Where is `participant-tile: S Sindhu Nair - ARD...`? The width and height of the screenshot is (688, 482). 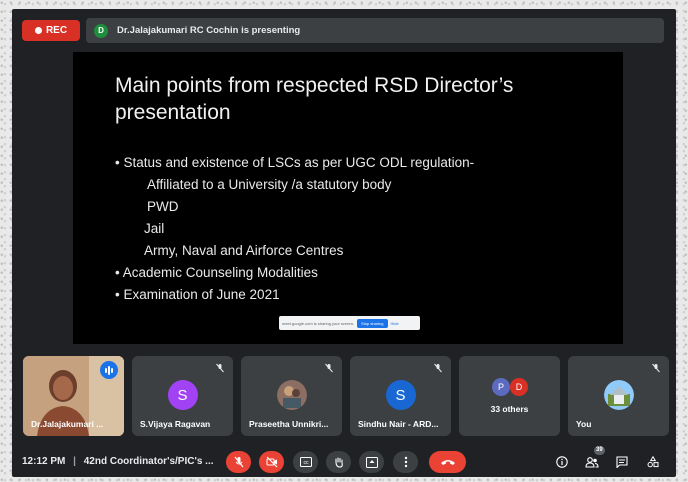 participant-tile: S Sindhu Nair - ARD... is located at coordinates (400, 396).